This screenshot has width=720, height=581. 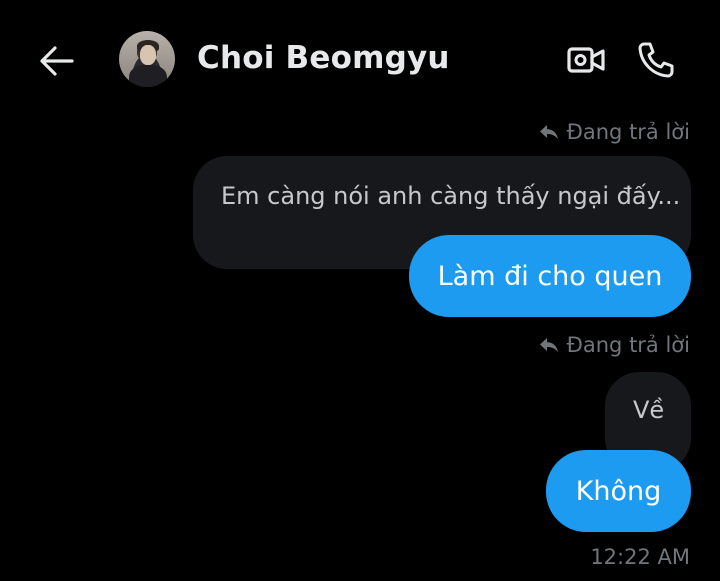 I want to click on video-camera-icon, so click(x=586, y=60).